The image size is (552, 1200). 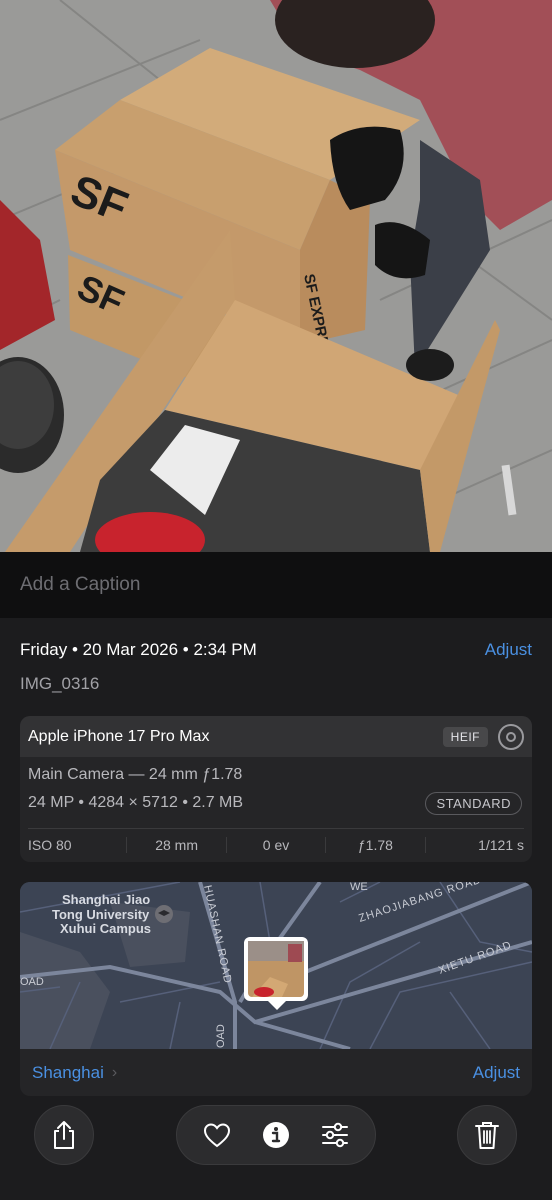 I want to click on exif-exposure-value: 0 ev, so click(x=275, y=845).